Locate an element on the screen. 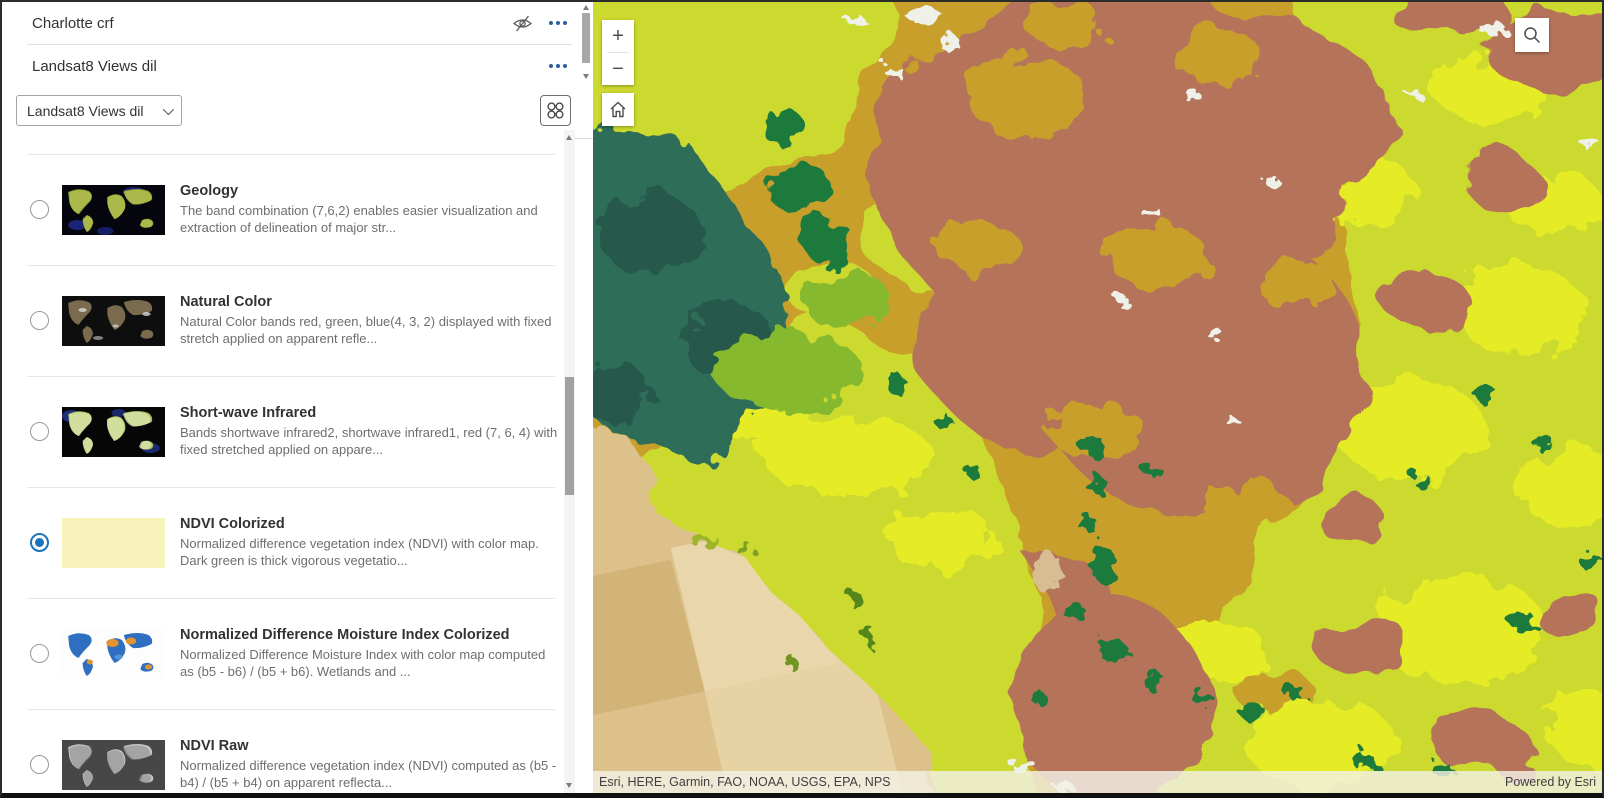 The width and height of the screenshot is (1604, 798). layer-row-landsat: Landsat8 Views dil is located at coordinates (297, 66).